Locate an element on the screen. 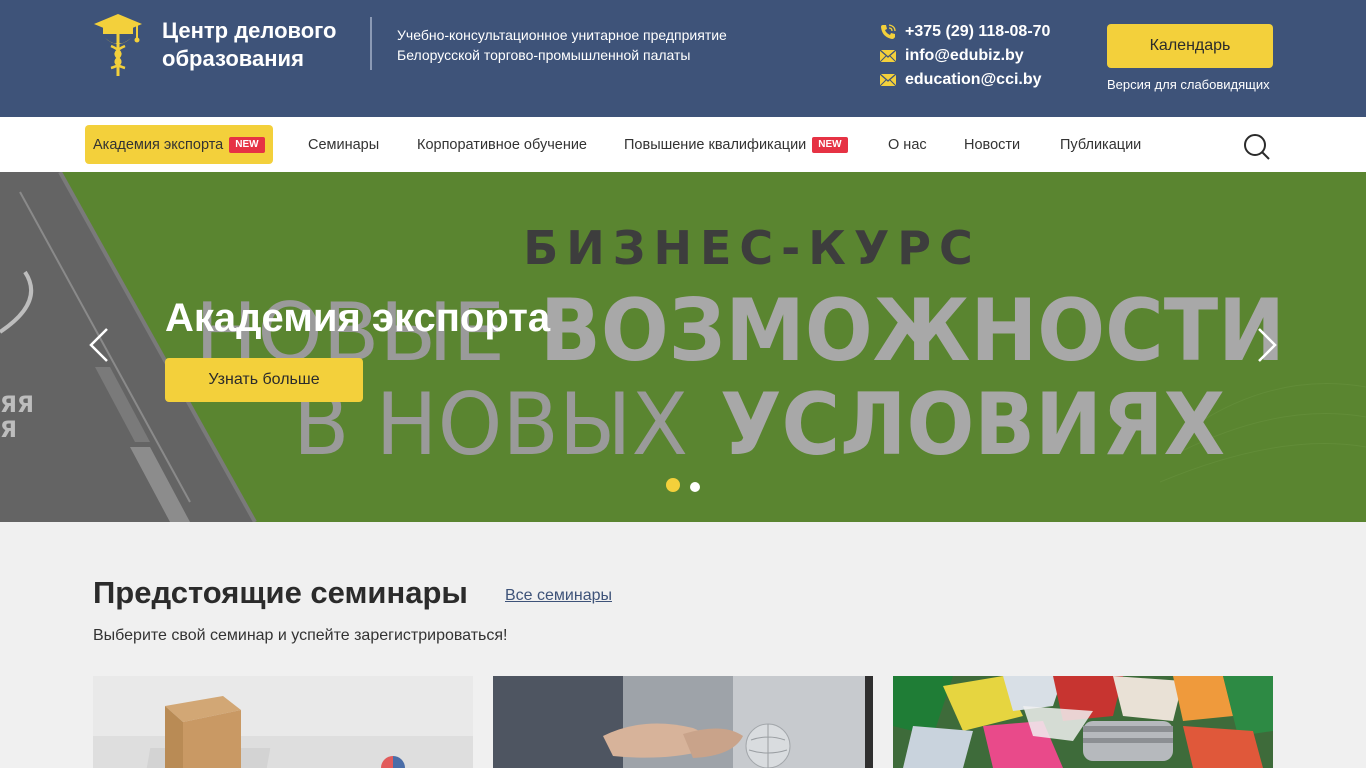  nav-item-label: Публикации is located at coordinates (1101, 144).